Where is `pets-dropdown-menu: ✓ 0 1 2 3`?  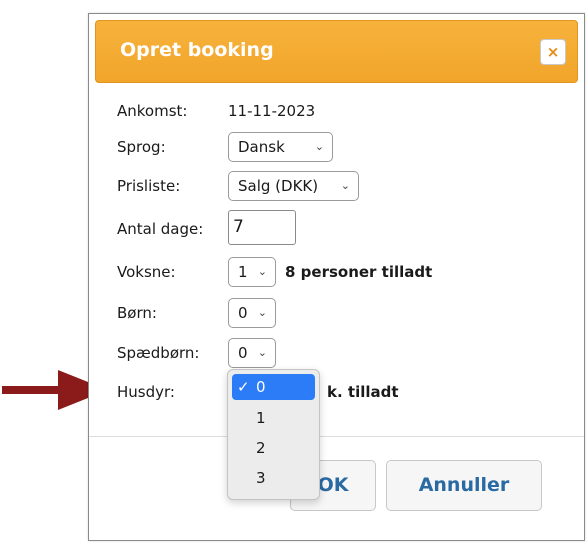 pets-dropdown-menu: ✓ 0 1 2 3 is located at coordinates (273, 434).